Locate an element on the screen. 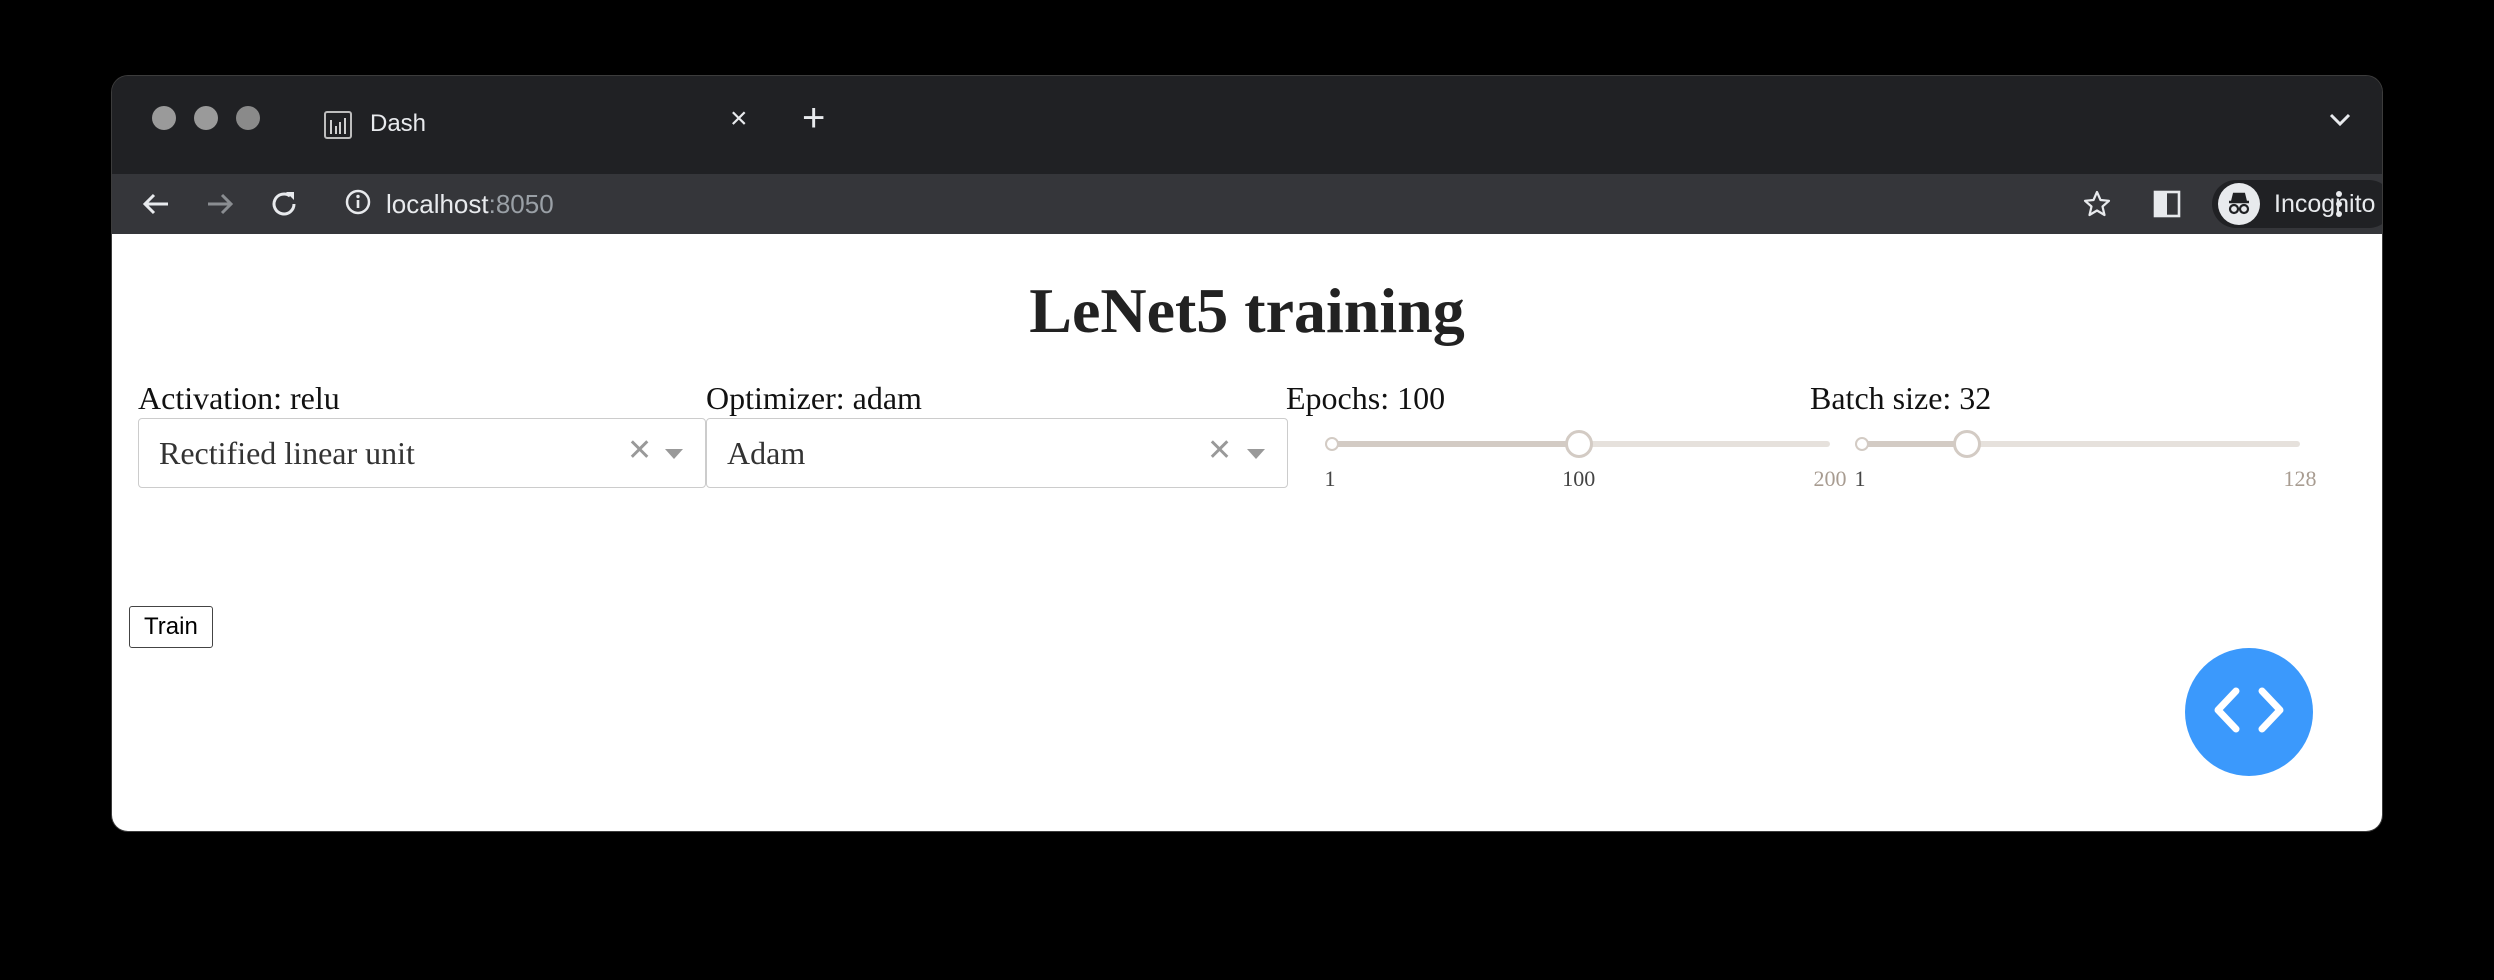  batch-size-slider-handle is located at coordinates (1967, 444).